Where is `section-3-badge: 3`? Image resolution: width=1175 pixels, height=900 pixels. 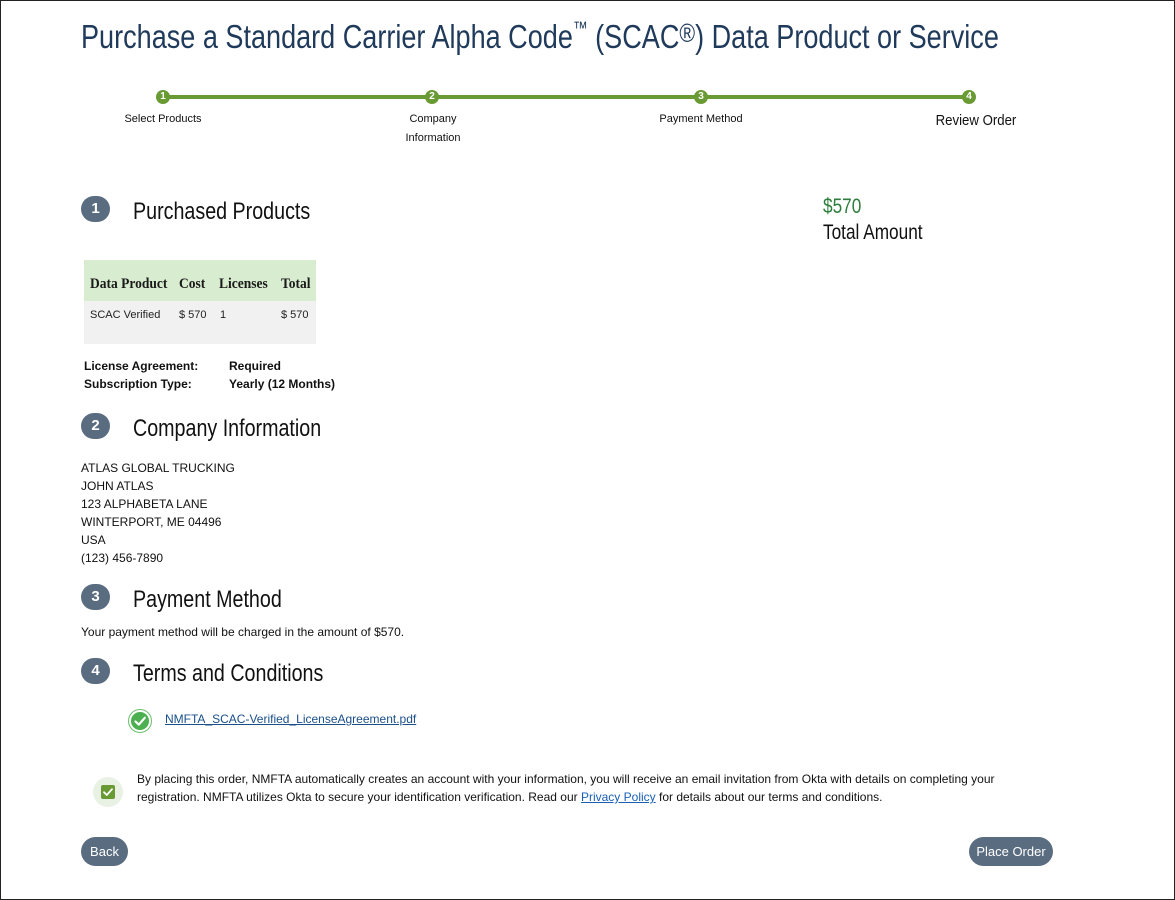
section-3-badge: 3 is located at coordinates (95, 597).